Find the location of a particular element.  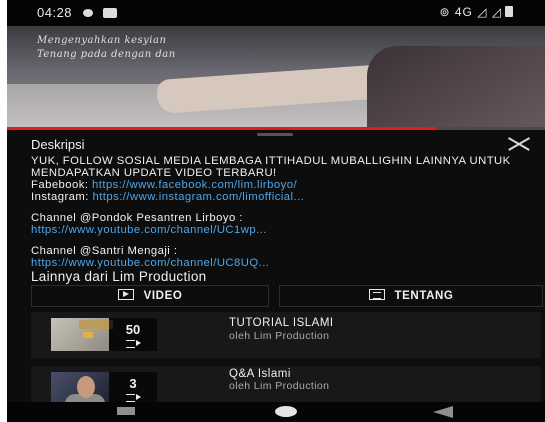

network-text: ⊚ 4G ◿ ◿ is located at coordinates (470, 12).